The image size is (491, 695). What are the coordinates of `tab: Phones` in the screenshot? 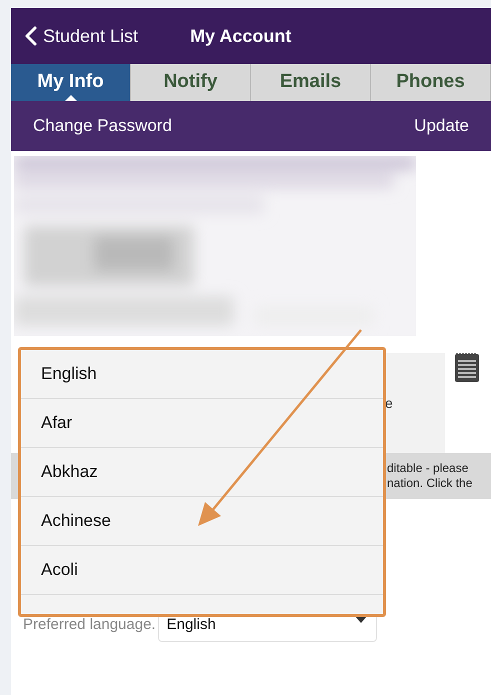 It's located at (431, 82).